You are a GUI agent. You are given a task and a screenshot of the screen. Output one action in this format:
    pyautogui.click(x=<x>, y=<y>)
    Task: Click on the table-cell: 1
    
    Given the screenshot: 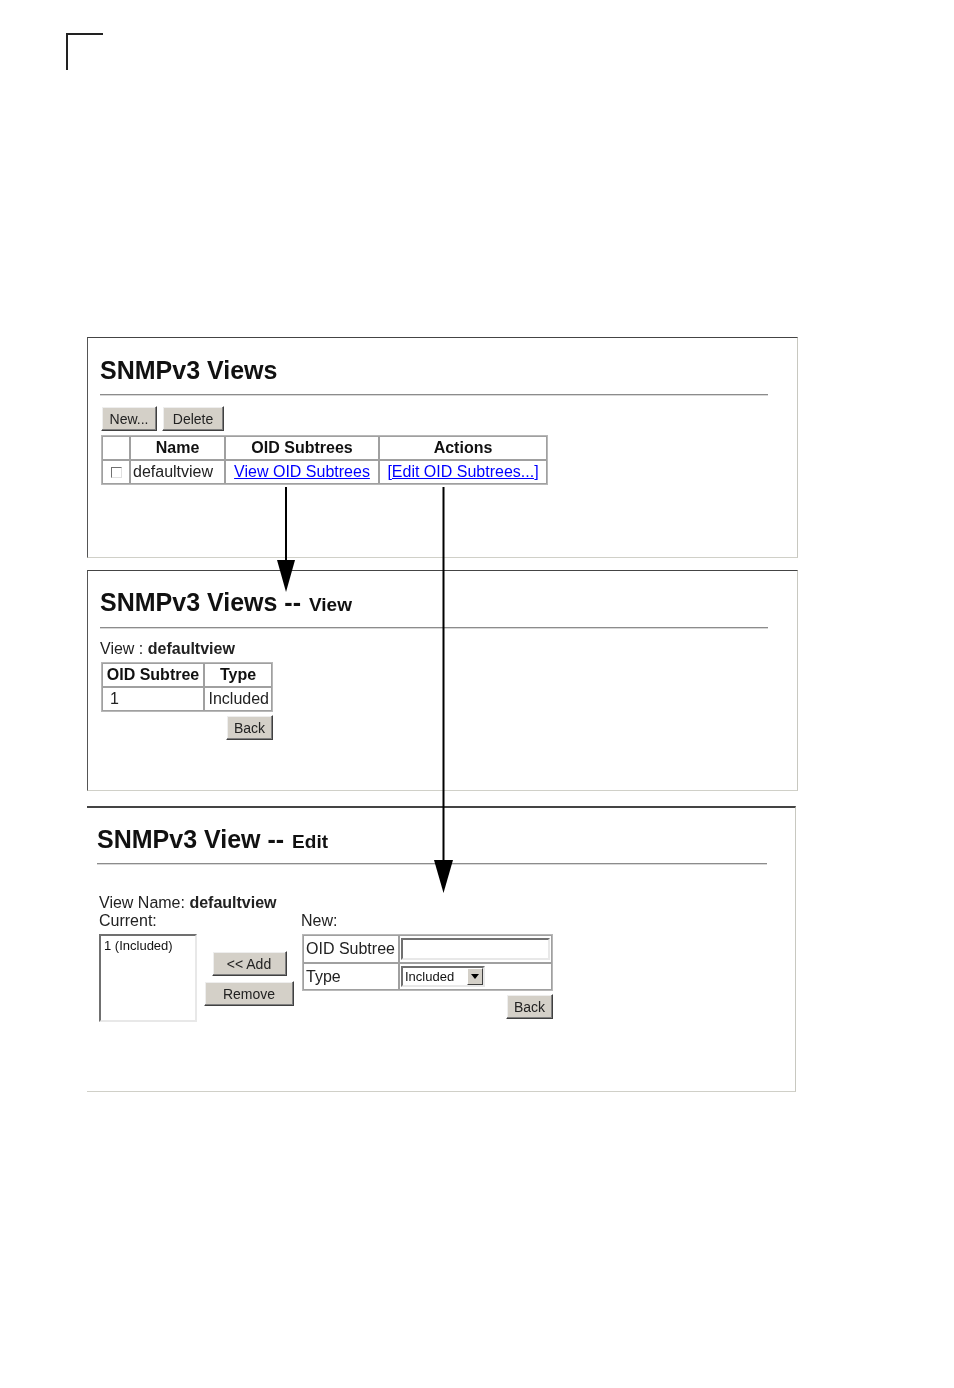 What is the action you would take?
    pyautogui.click(x=153, y=699)
    